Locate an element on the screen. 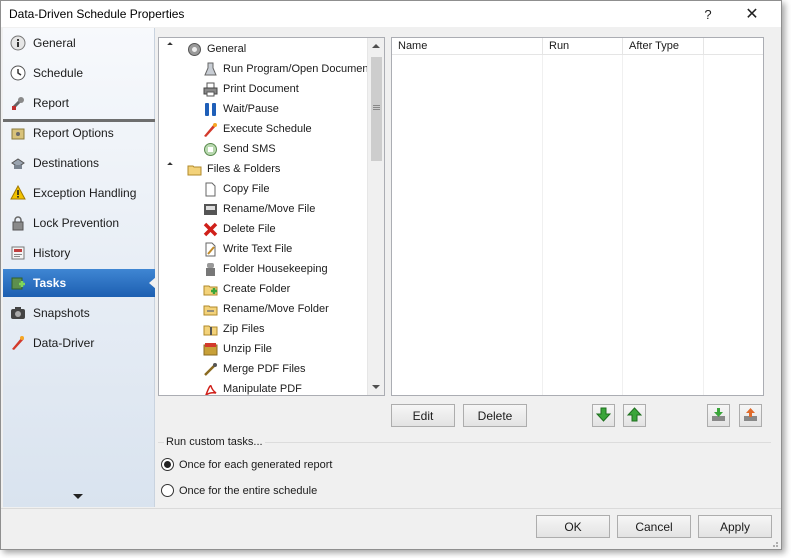 This screenshot has width=791, height=558. sidebar-item-exception-handling: Exception Handling is located at coordinates (79, 193).